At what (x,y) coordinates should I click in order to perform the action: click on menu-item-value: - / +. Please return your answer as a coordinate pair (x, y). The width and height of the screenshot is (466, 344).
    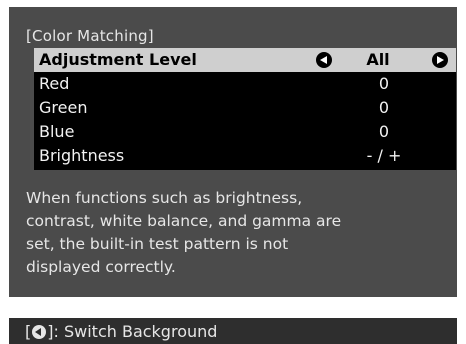
    Looking at the image, I should click on (384, 155).